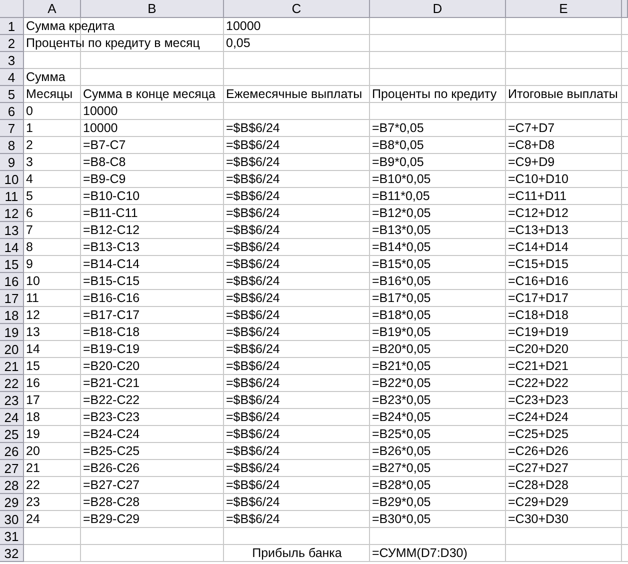  Describe the element at coordinates (111, 468) in the screenshot. I see `table-cell-text: =B26-C26` at that location.